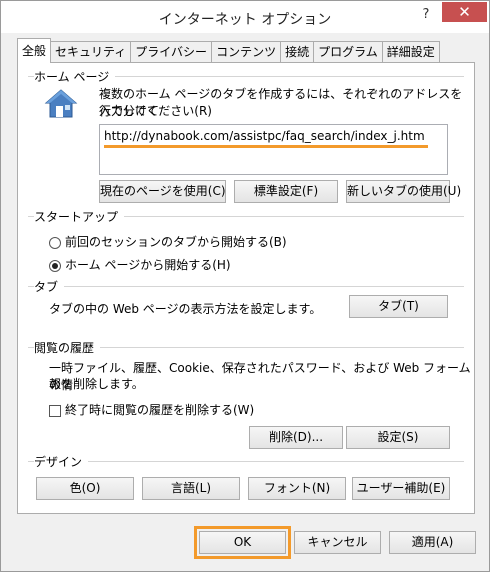  Describe the element at coordinates (245, 17) in the screenshot. I see `title-bar: インターネット オプション ? ✕` at that location.